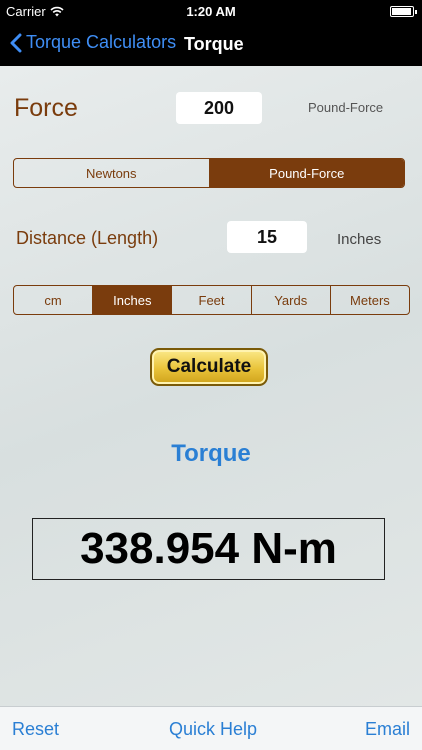 Image resolution: width=422 pixels, height=750 pixels. I want to click on distance-unit-selector: cm Inches Feet Yards Meters, so click(211, 300).